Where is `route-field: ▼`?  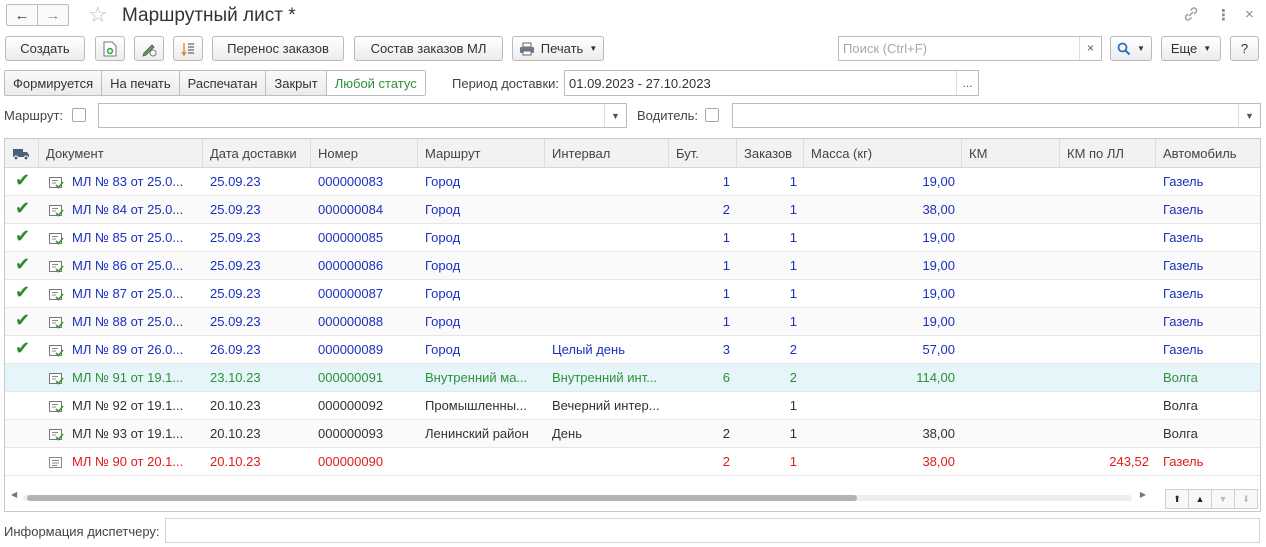
route-field: ▼ is located at coordinates (362, 115).